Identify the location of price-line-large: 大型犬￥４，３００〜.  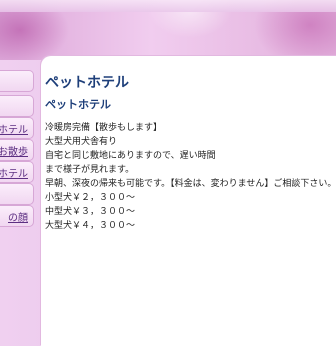
(90, 226).